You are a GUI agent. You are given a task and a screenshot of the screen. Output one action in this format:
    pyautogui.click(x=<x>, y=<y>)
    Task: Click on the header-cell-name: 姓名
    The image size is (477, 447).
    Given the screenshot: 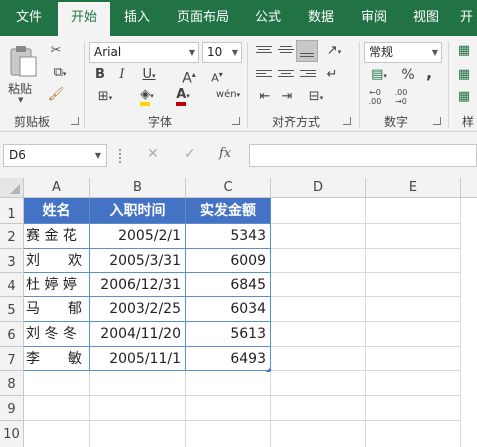 What is the action you would take?
    pyautogui.click(x=57, y=211)
    